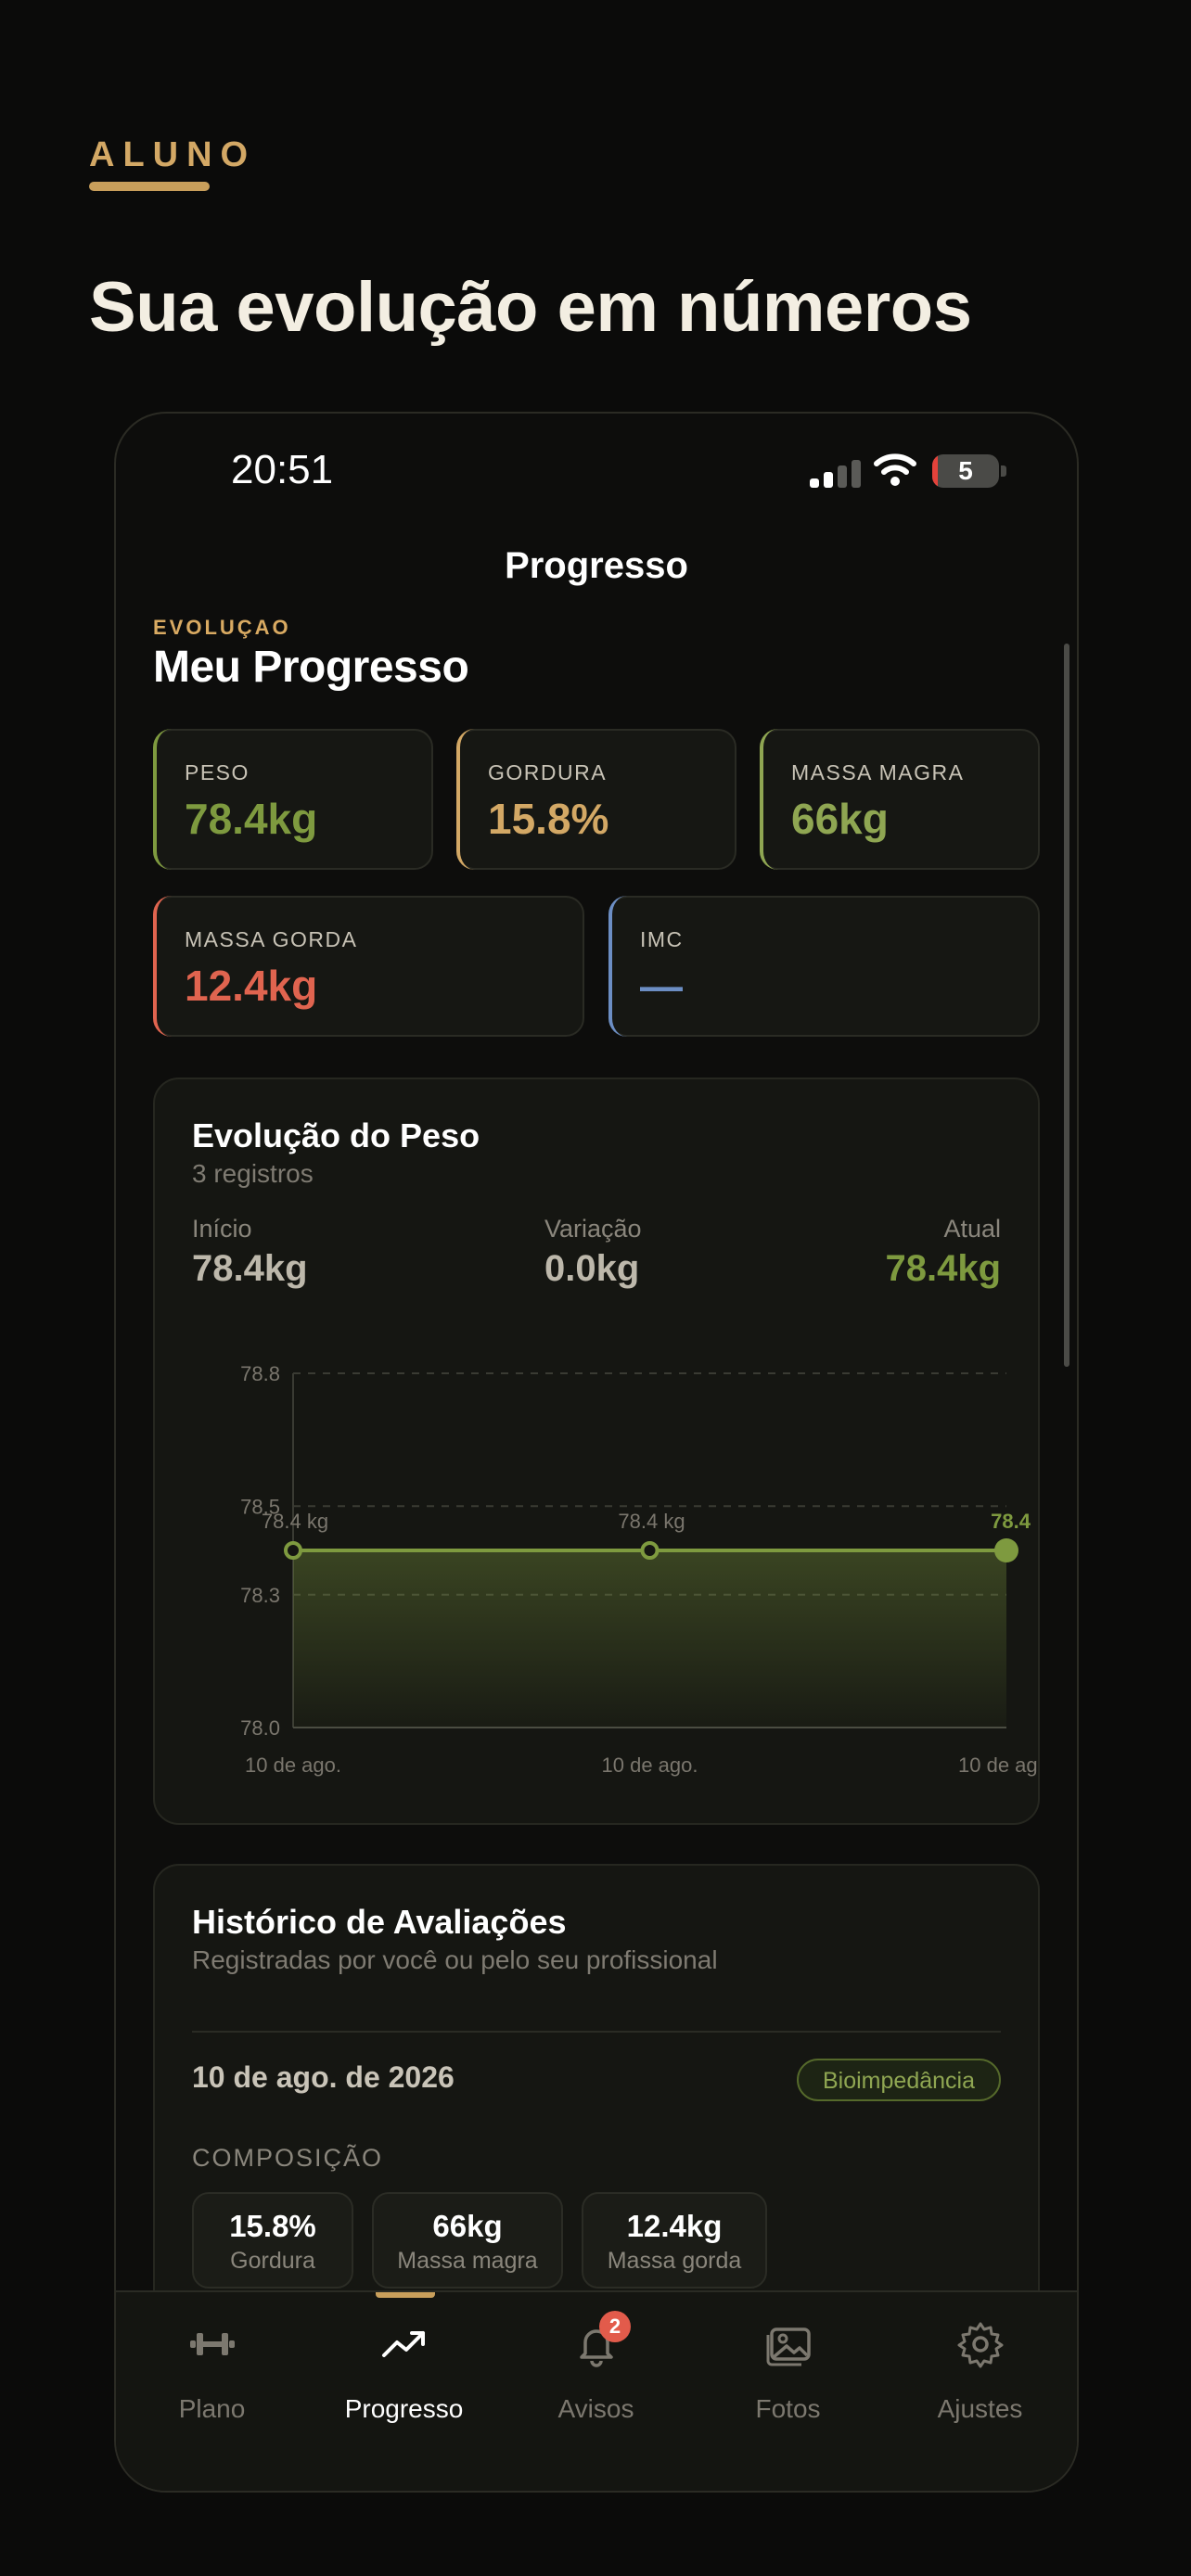 This screenshot has width=1191, height=2576. Describe the element at coordinates (788, 2392) in the screenshot. I see `tab-fotos: Fotos` at that location.